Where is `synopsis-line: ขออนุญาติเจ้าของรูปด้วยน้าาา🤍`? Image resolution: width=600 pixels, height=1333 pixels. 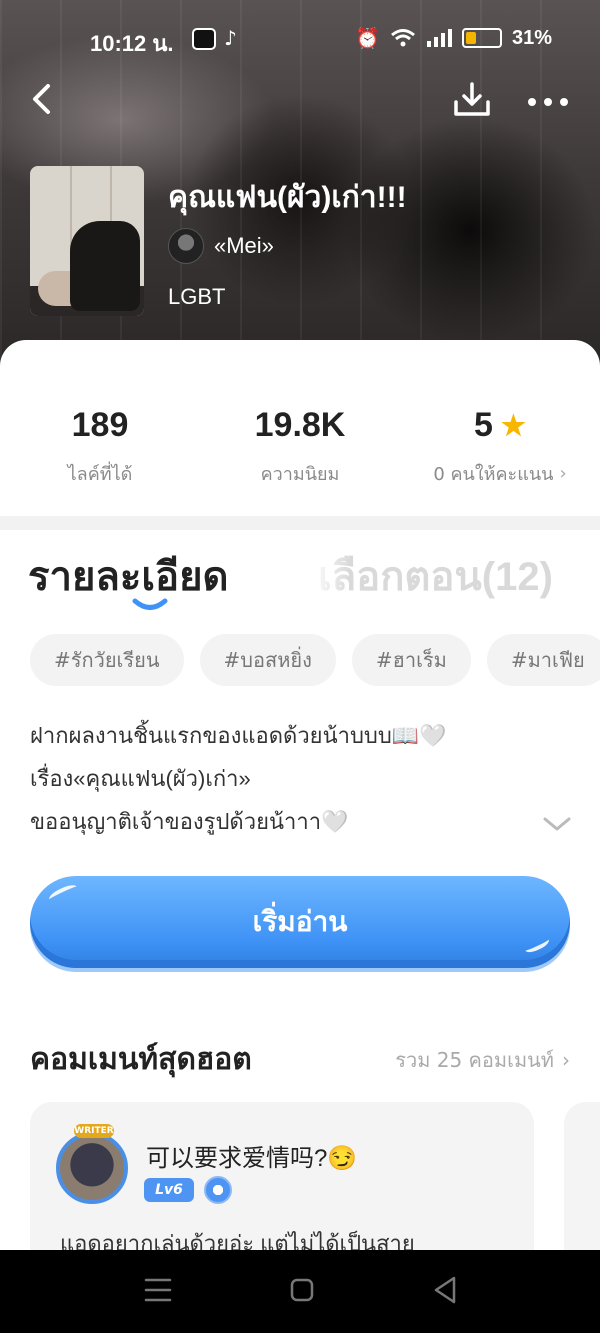
synopsis-line: ขออนุญาติเจ้าของรูปด้วยน้าาา🤍 is located at coordinates (189, 821).